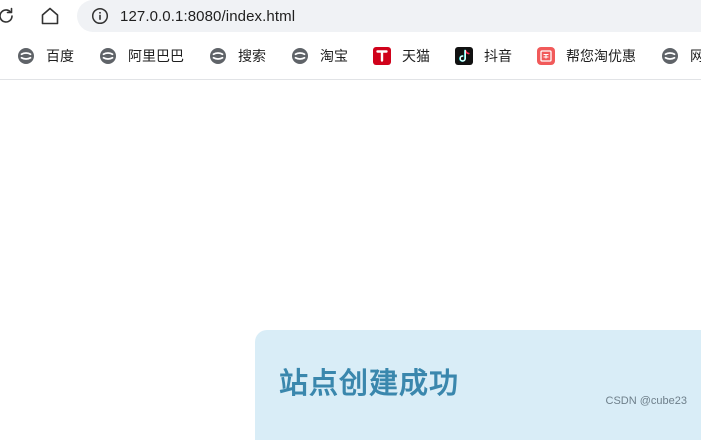 The width and height of the screenshot is (701, 440). Describe the element at coordinates (601, 57) in the screenshot. I see `bookmark-label: 帮您淘优惠` at that location.